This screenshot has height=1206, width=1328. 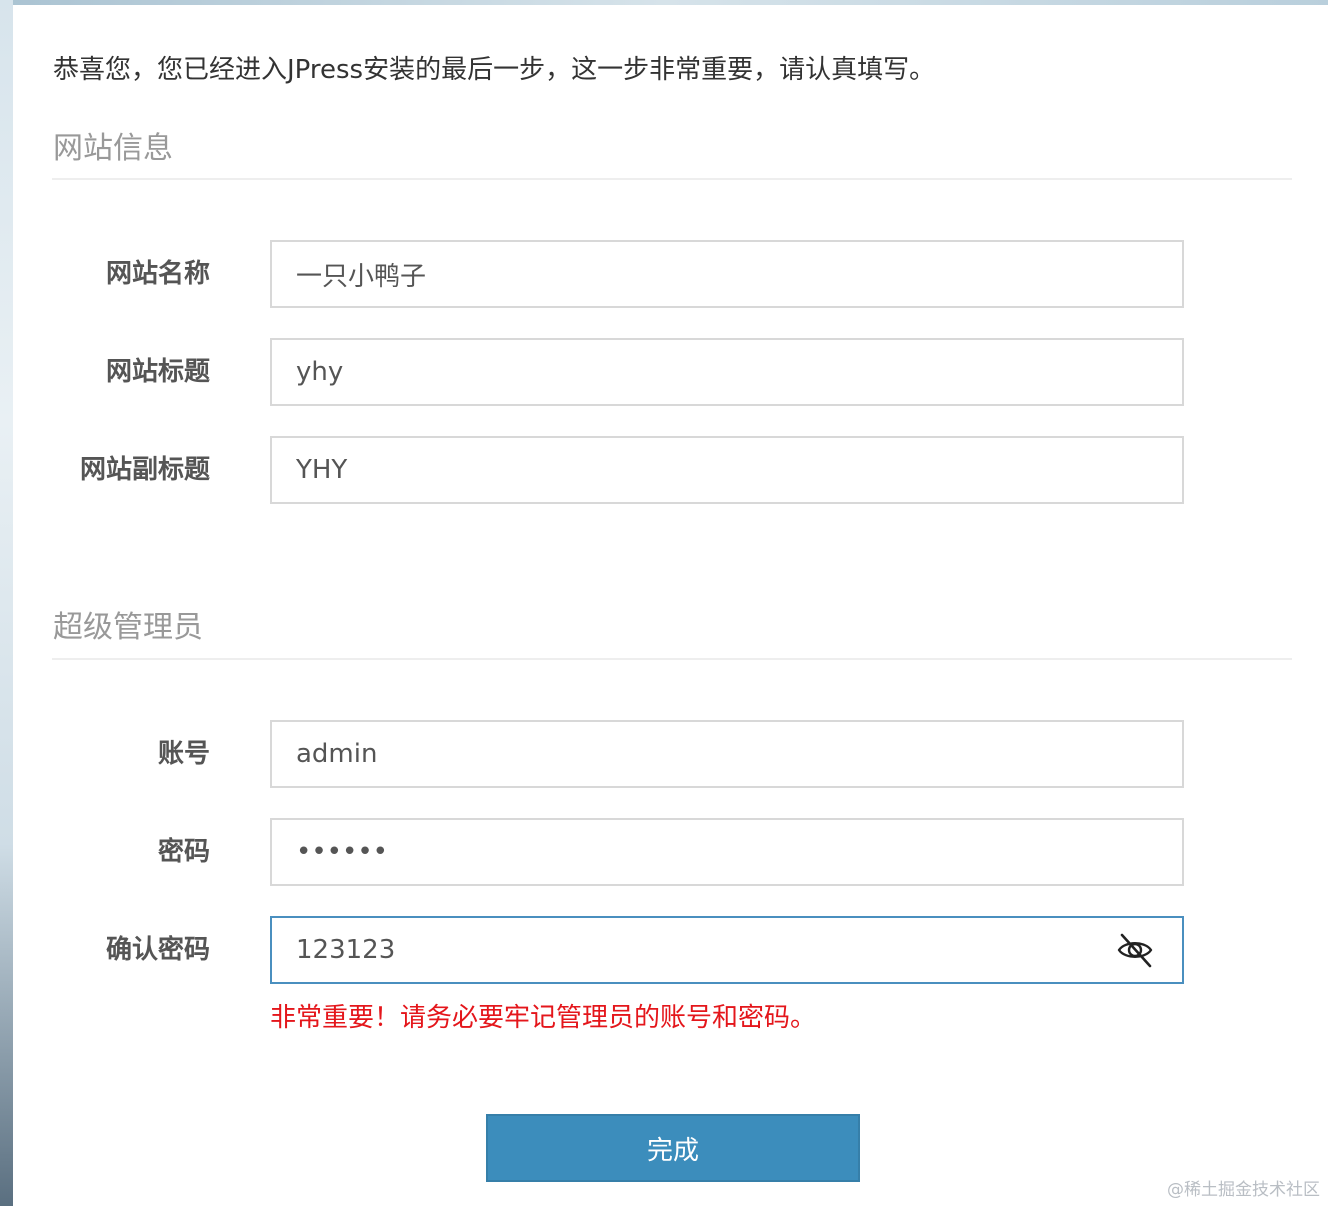 I want to click on confirm-password-input, so click(x=727, y=950).